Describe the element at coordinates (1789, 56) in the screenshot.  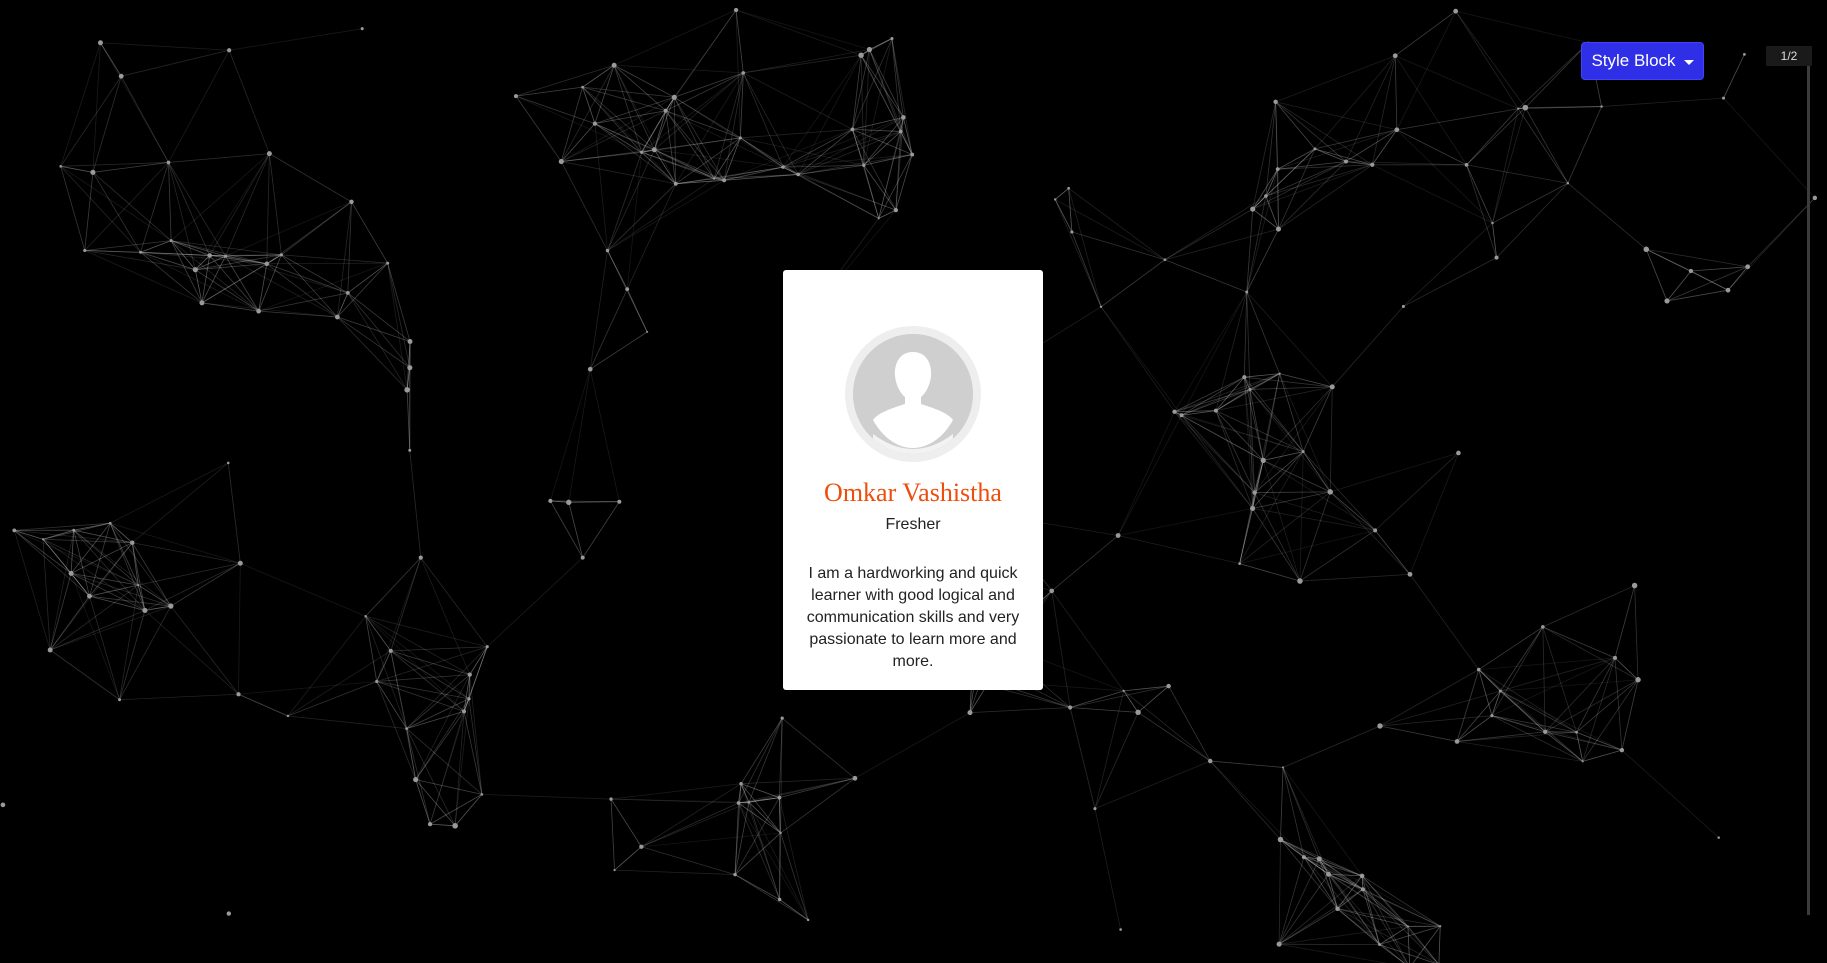
I see `scroll-page-indicator: 1/2` at that location.